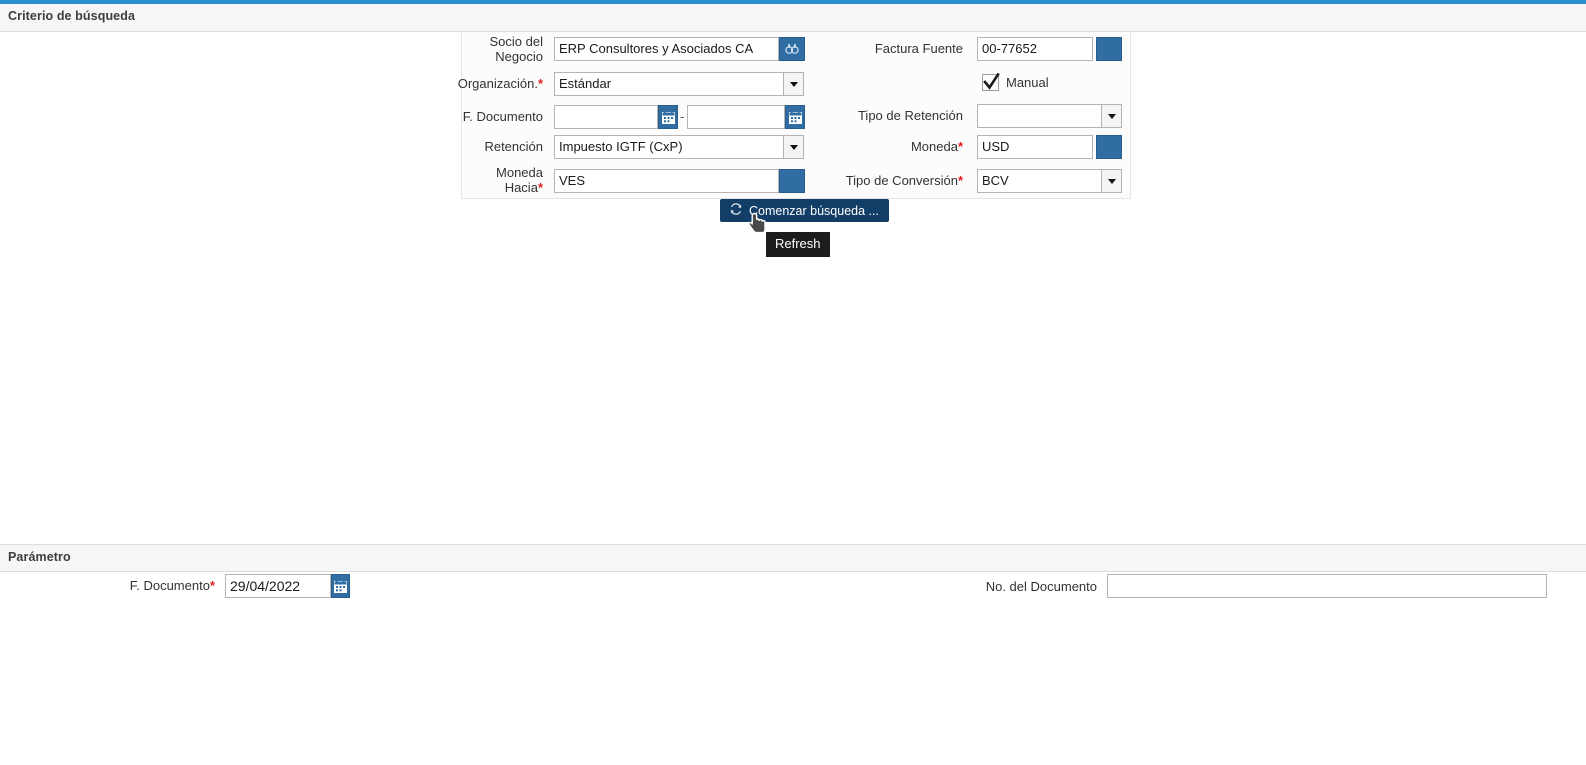 Image resolution: width=1586 pixels, height=765 pixels. What do you see at coordinates (513, 146) in the screenshot?
I see `label-retencion-text: Retención` at bounding box center [513, 146].